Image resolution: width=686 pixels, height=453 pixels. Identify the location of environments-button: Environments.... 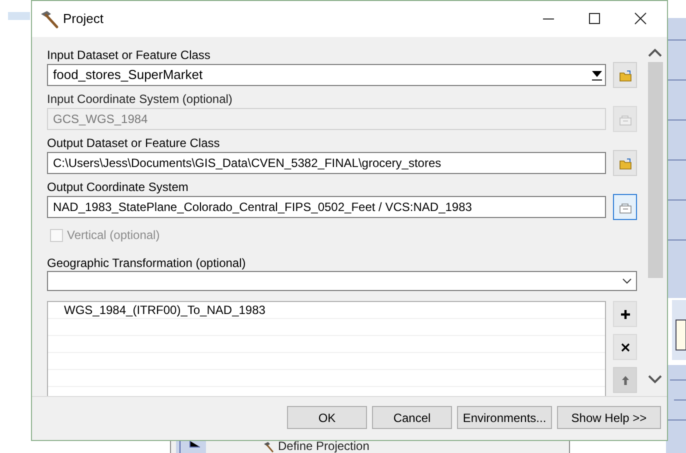
(504, 417).